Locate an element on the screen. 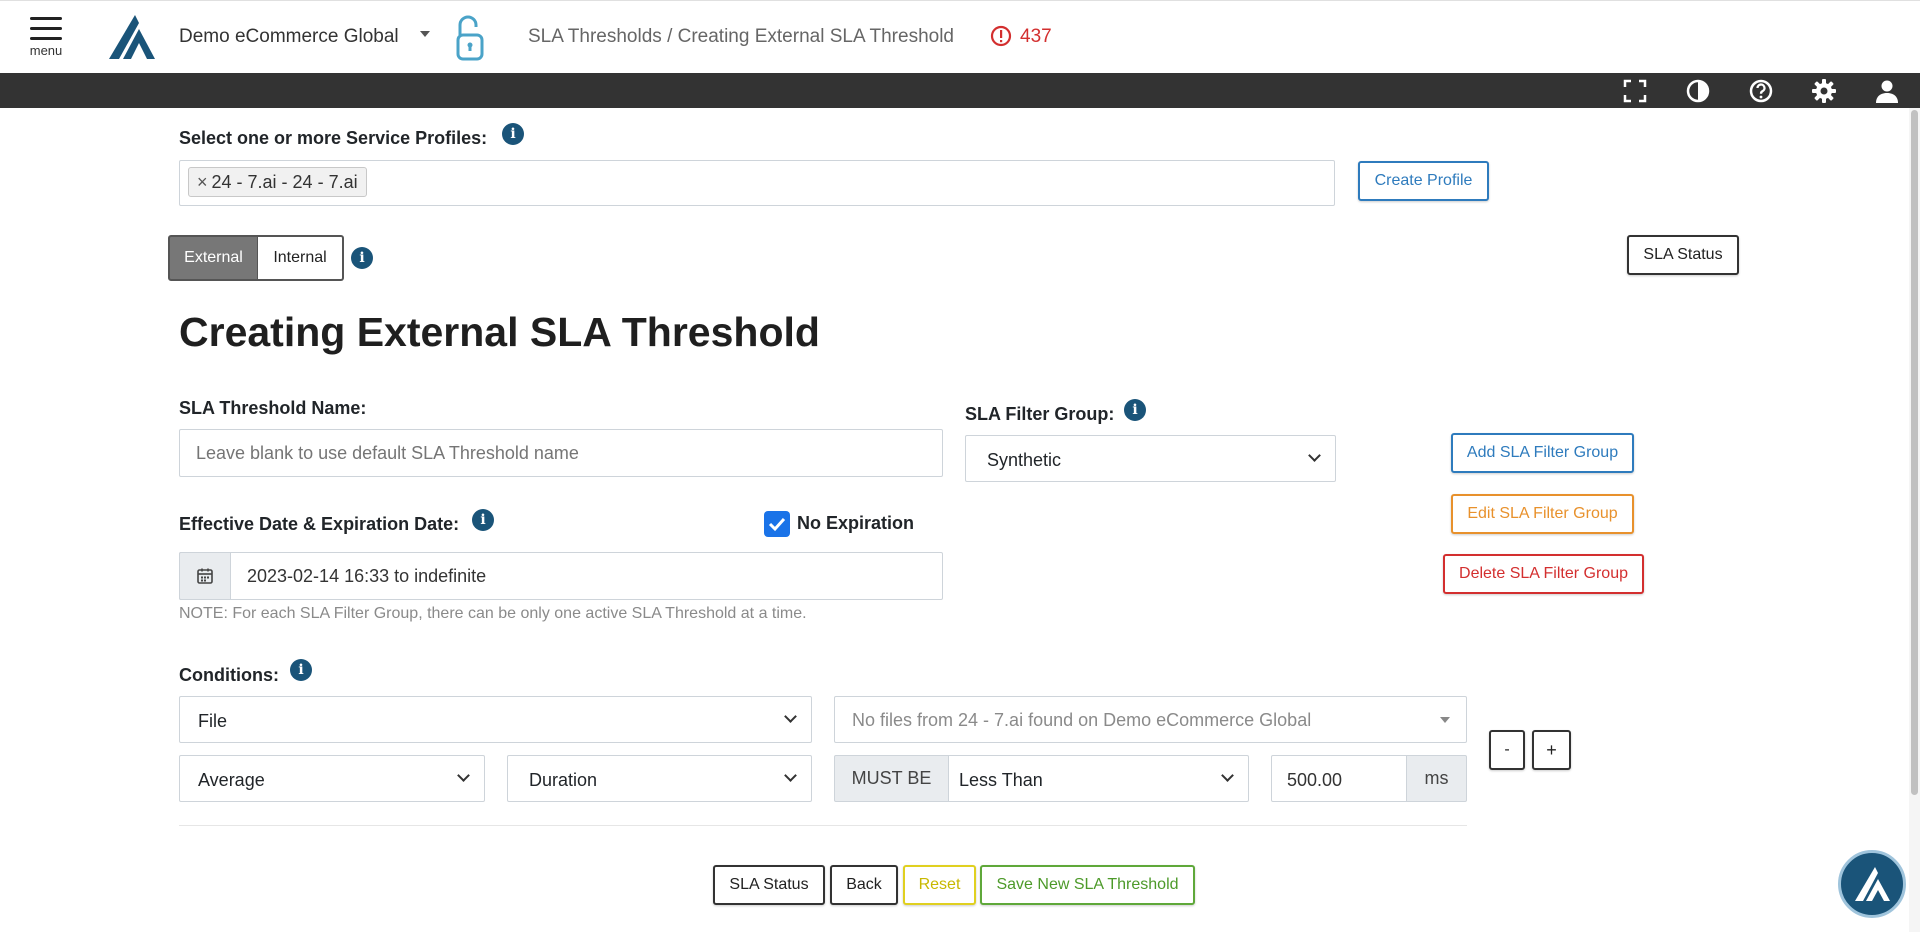 The image size is (1920, 932). unlocked-icon is located at coordinates (470, 38).